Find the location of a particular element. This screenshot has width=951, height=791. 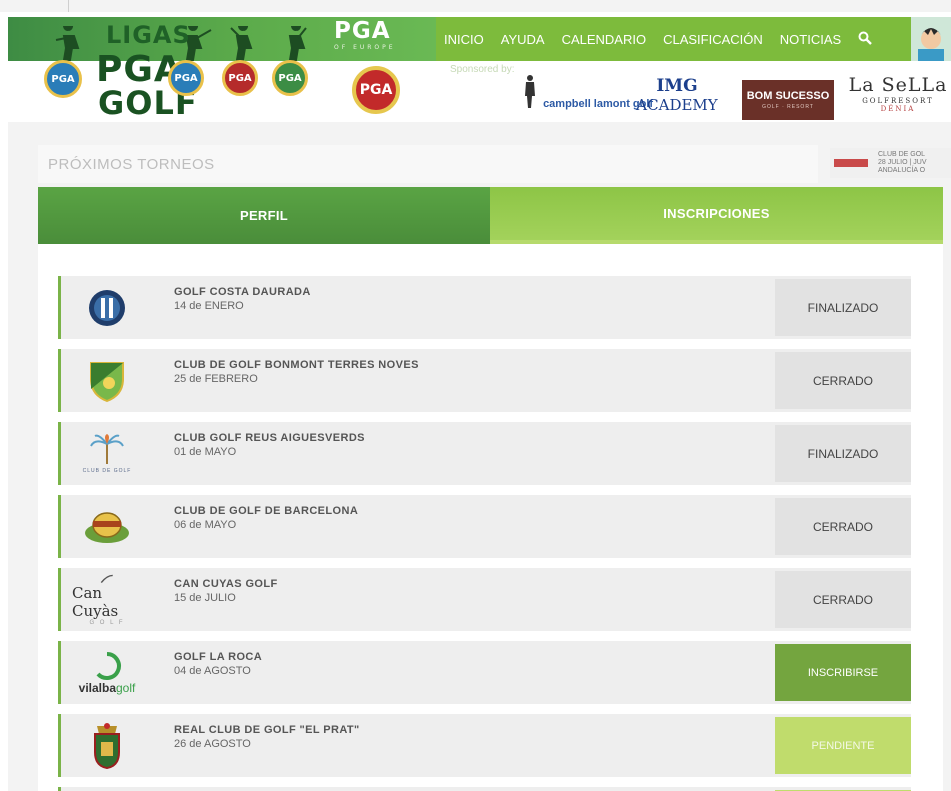

profile-tabs: PERFIL INSCRIPCIONES is located at coordinates (490, 215).